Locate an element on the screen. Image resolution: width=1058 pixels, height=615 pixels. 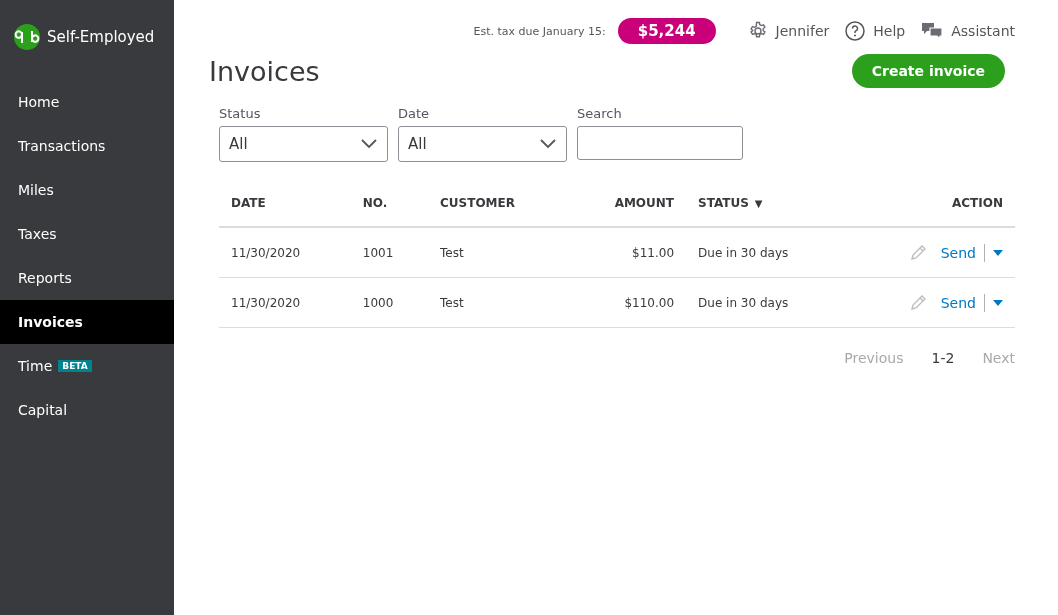
page-title: Invoices is located at coordinates (264, 71).